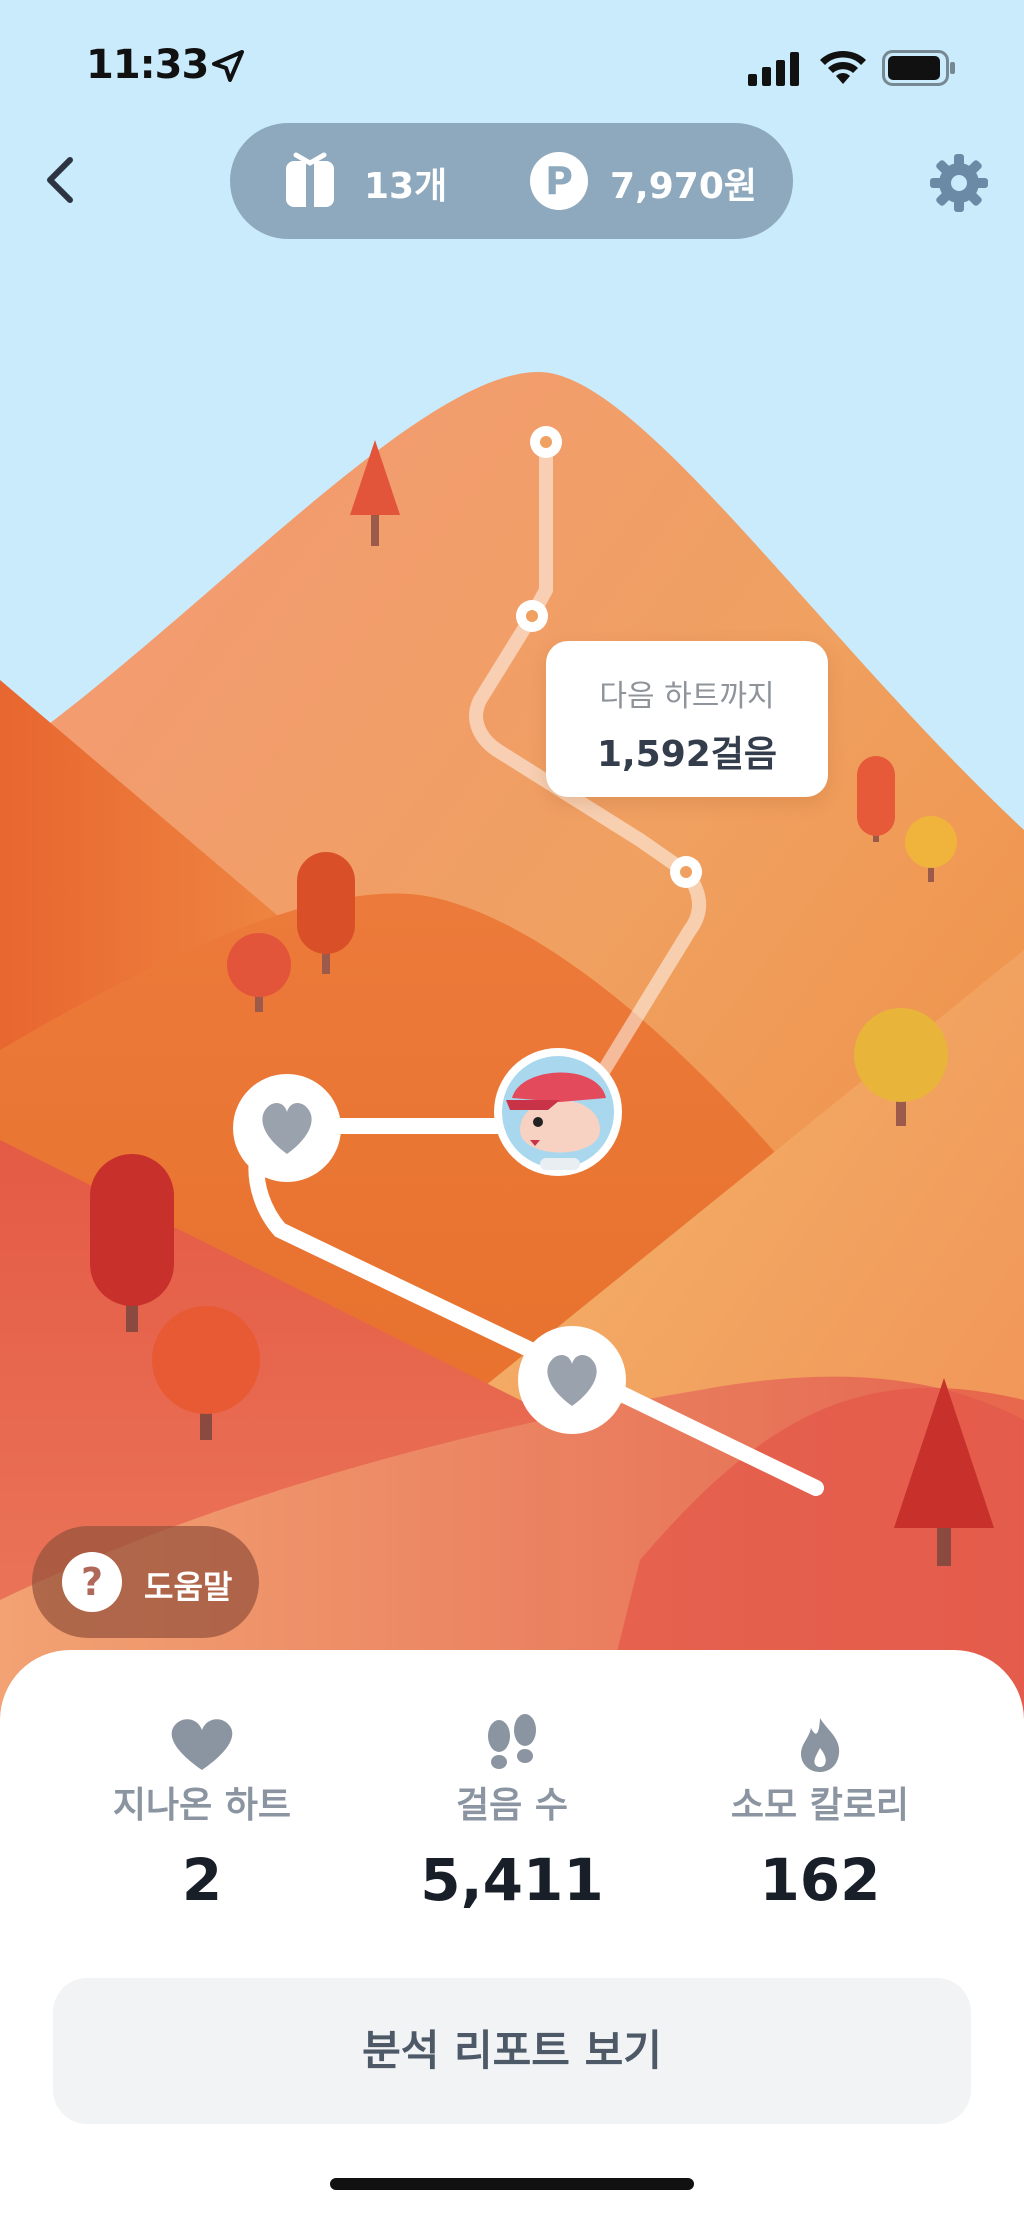 Image resolution: width=1024 pixels, height=2216 pixels. What do you see at coordinates (60, 180) in the screenshot?
I see `back-button` at bounding box center [60, 180].